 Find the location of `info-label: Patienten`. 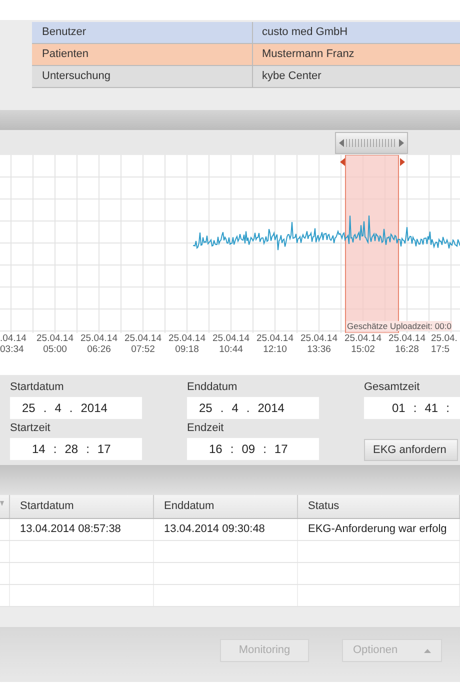

info-label: Patienten is located at coordinates (142, 54).